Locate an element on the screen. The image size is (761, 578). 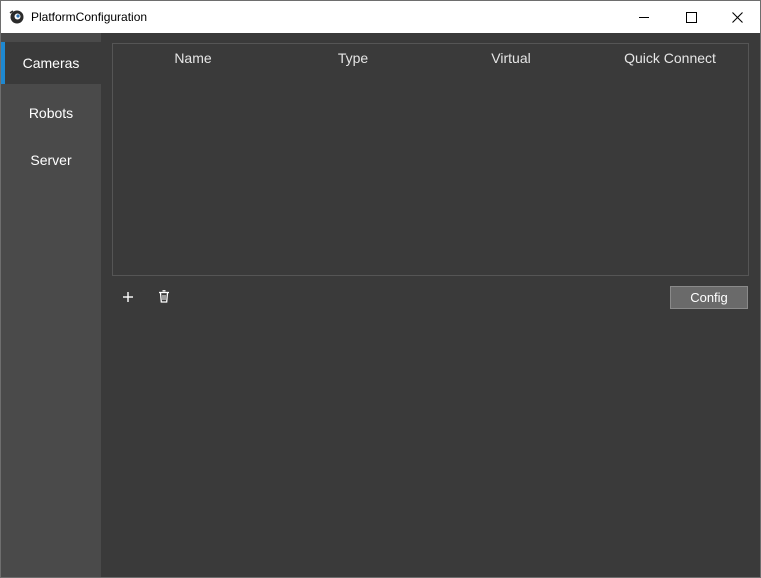
title-bar: PlatformConfiguration is located at coordinates (380, 17).